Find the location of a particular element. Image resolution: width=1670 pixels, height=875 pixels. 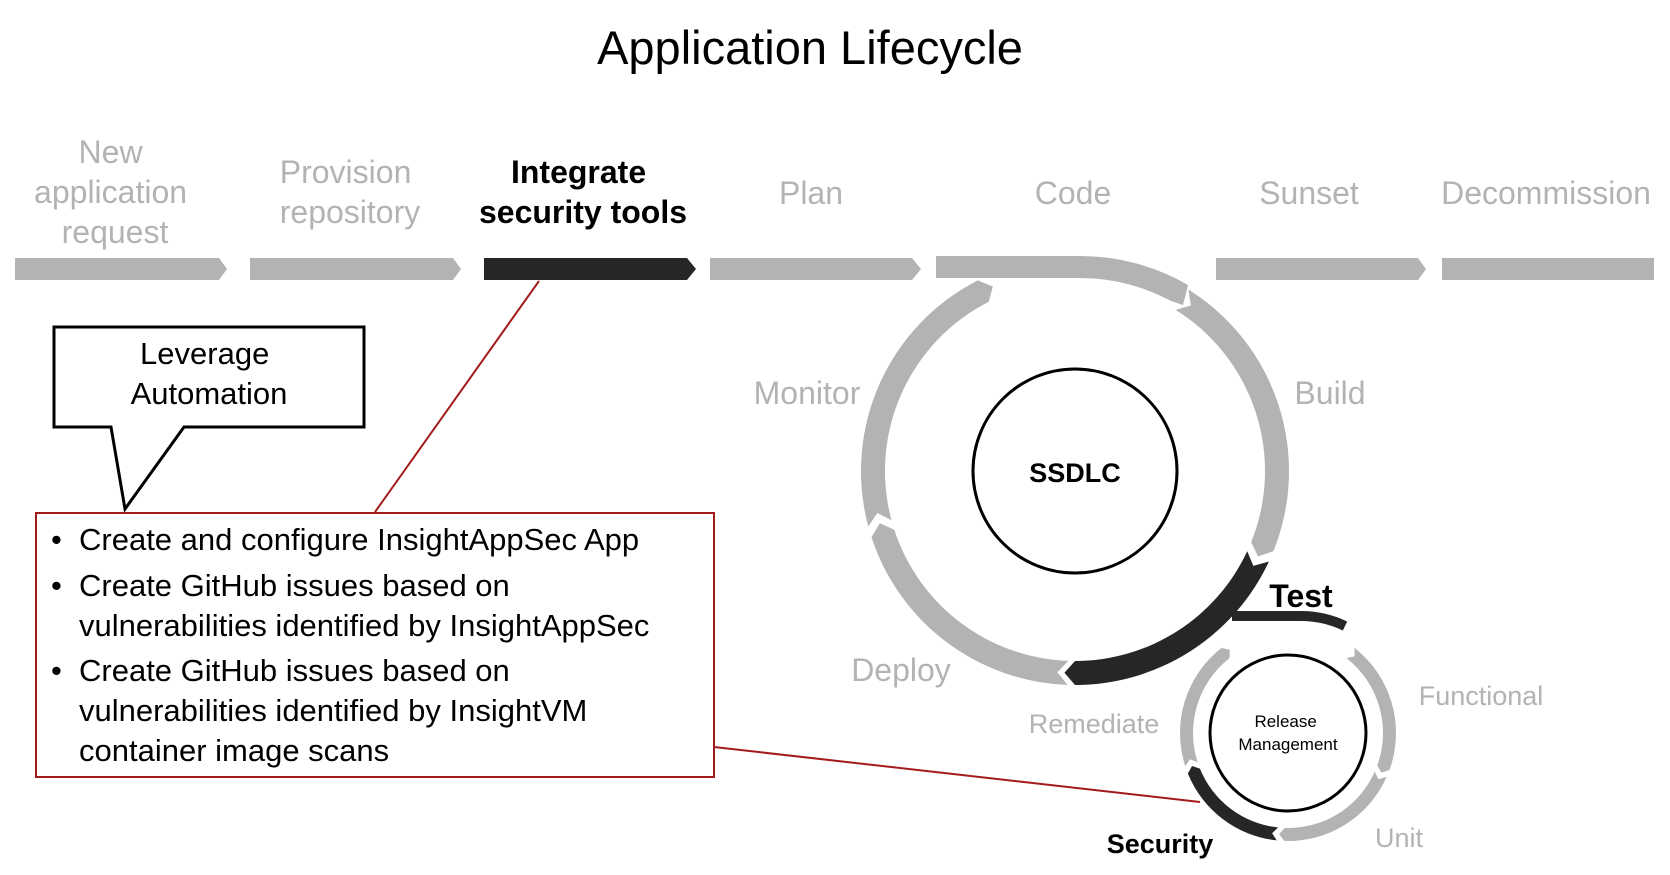

test-connector is located at coordinates (1290, 620).